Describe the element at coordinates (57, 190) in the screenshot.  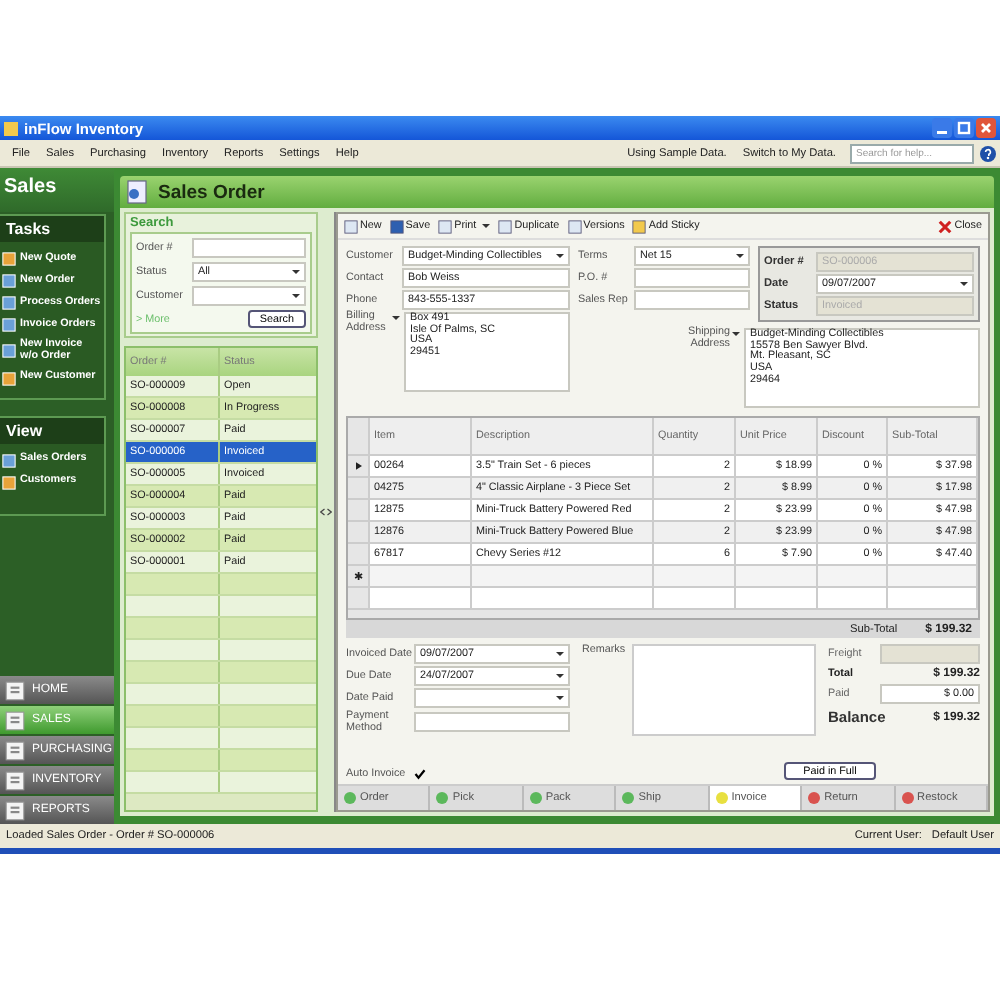
I see `section-title: Sales` at that location.